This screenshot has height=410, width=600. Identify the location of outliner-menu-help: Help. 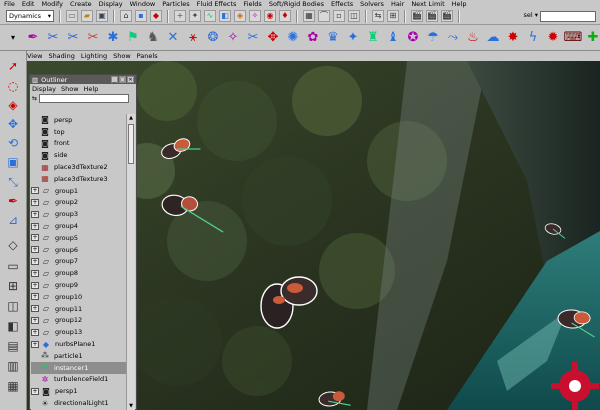
(91, 89).